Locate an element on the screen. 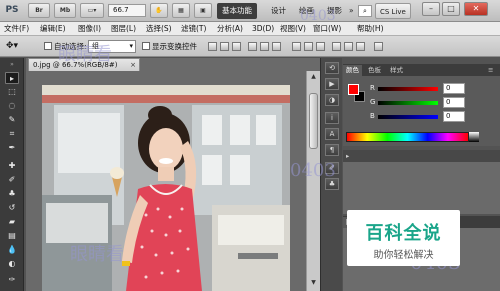  distribute-right-icon is located at coordinates (360, 46).